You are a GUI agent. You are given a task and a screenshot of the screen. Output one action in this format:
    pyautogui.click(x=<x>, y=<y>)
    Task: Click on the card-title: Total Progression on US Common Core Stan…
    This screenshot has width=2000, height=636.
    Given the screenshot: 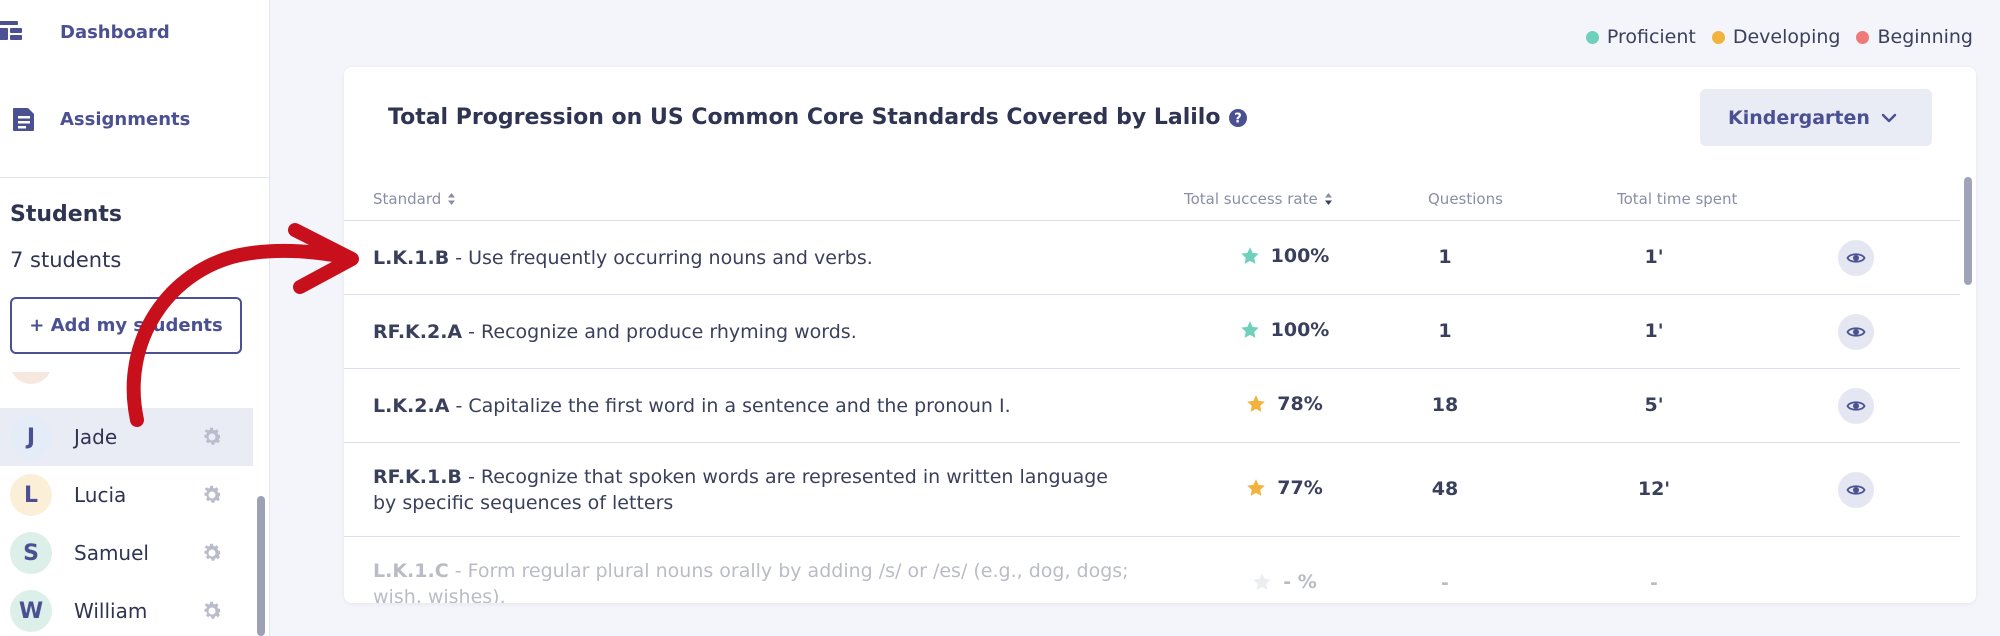 What is the action you would take?
    pyautogui.click(x=818, y=117)
    